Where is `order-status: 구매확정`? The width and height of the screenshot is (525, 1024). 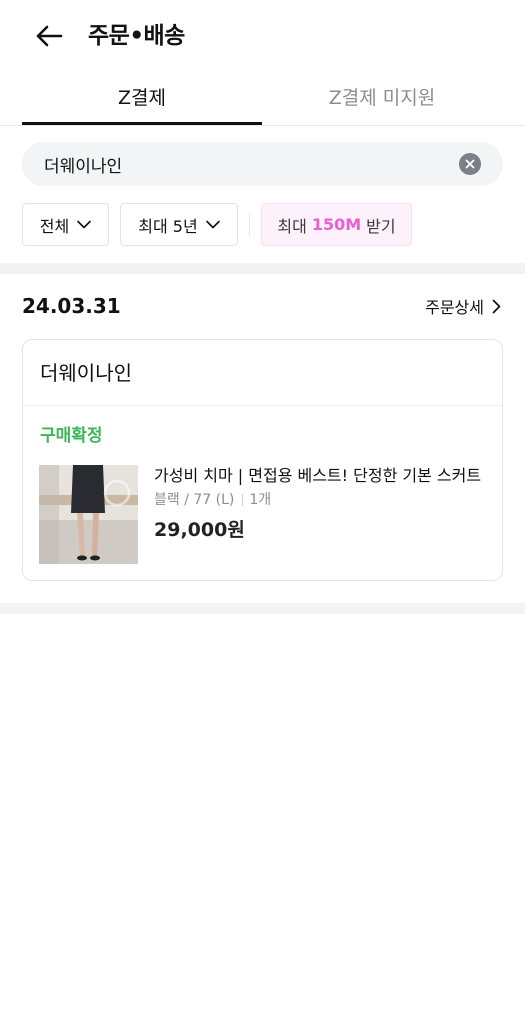
order-status: 구매확정 is located at coordinates (71, 436).